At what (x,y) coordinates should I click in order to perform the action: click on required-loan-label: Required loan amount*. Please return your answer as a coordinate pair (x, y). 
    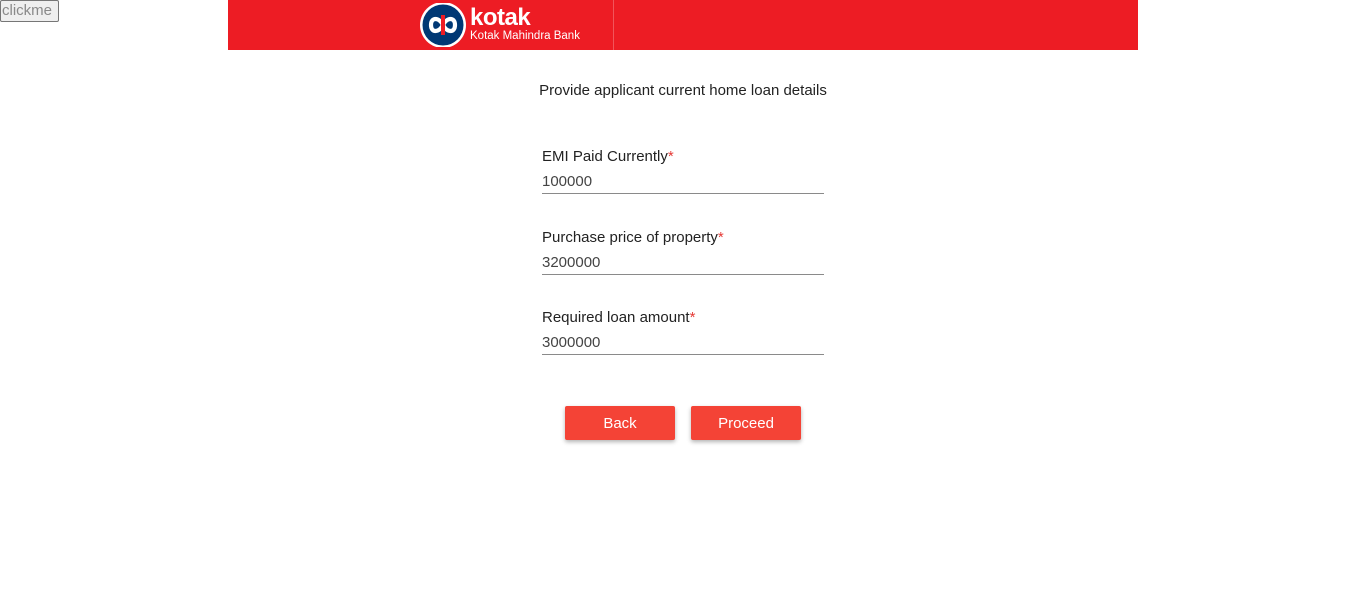
    Looking at the image, I should click on (618, 318).